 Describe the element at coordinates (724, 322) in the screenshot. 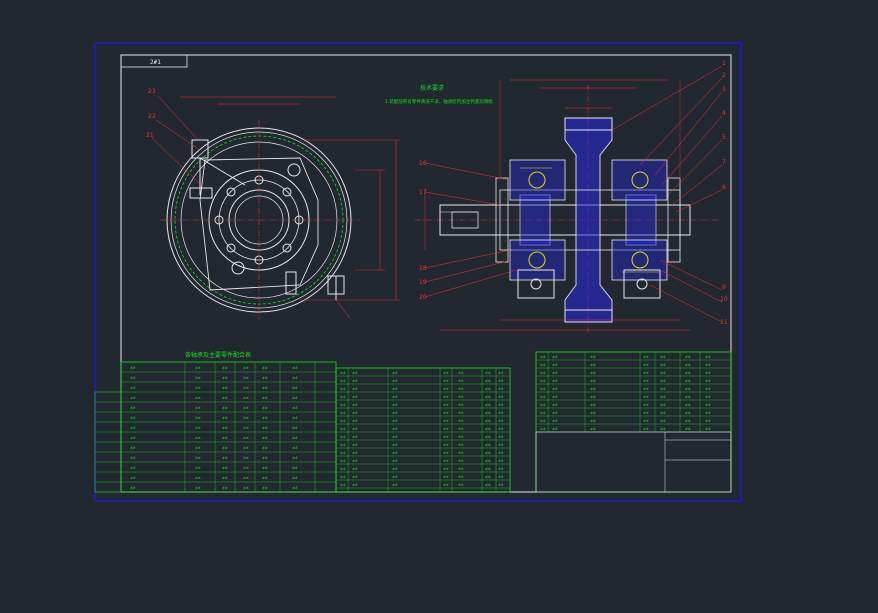

I see `part-label-11: 11` at that location.